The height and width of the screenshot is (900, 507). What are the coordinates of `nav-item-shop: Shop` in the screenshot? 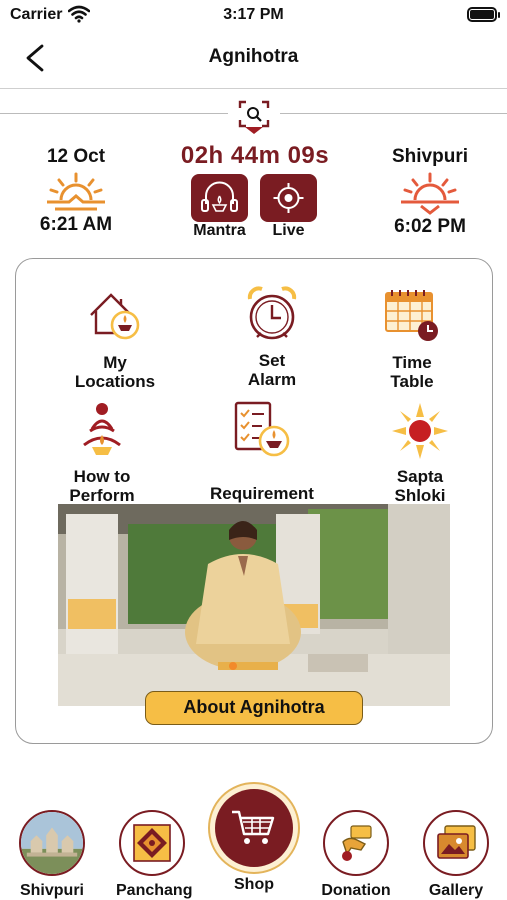 It's located at (254, 838).